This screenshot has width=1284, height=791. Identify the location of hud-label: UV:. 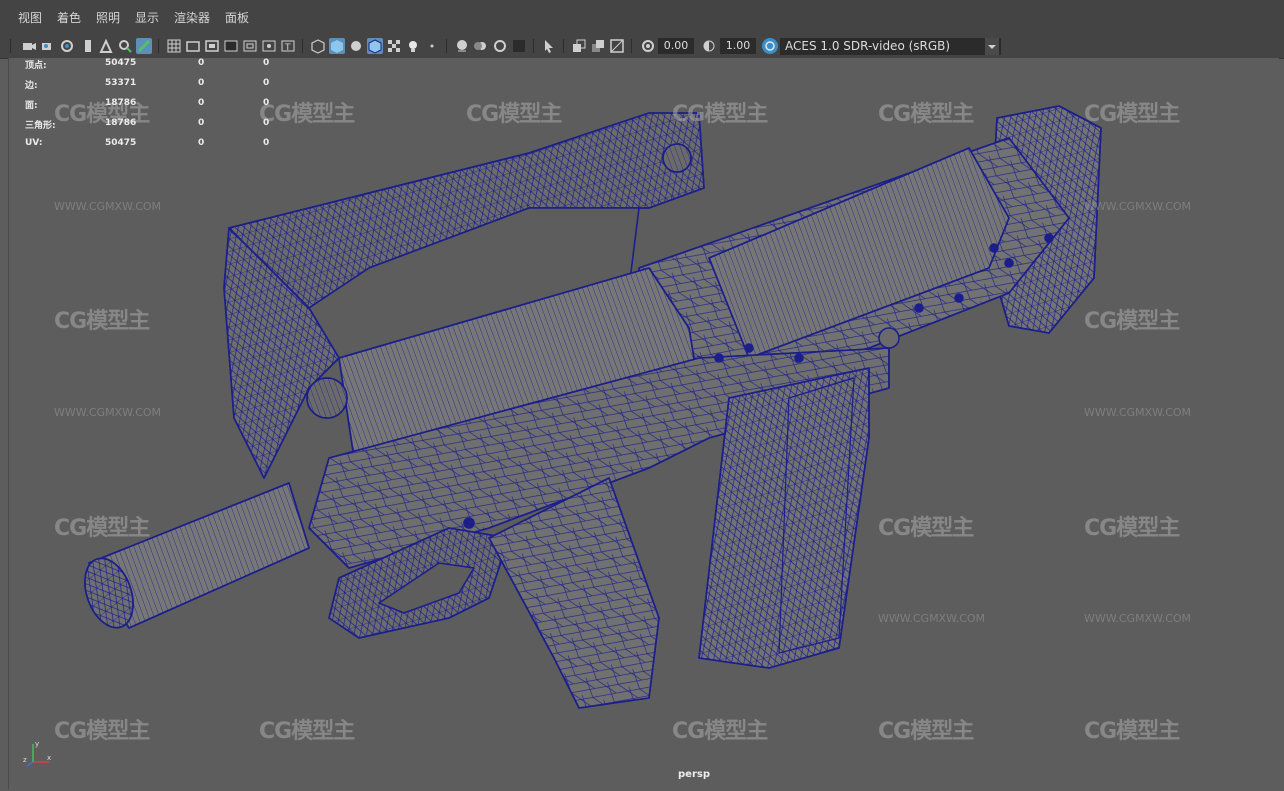
(34, 143).